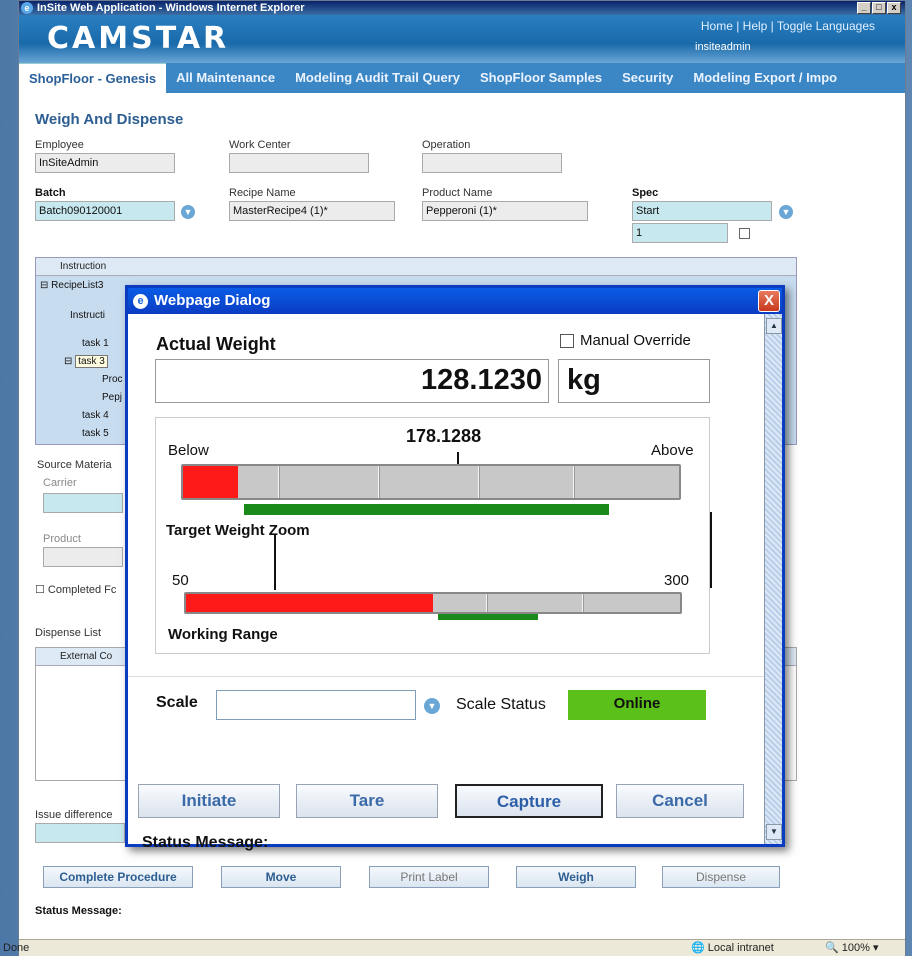 The image size is (912, 956). What do you see at coordinates (260, 145) in the screenshot?
I see `workcenter-label: Work Center` at bounding box center [260, 145].